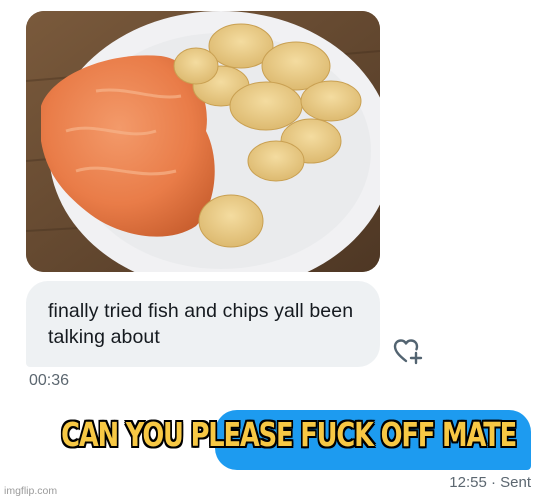  What do you see at coordinates (289, 434) in the screenshot?
I see `meme-caption: CAN YOU PLEASE FUCK OFF MATE` at bounding box center [289, 434].